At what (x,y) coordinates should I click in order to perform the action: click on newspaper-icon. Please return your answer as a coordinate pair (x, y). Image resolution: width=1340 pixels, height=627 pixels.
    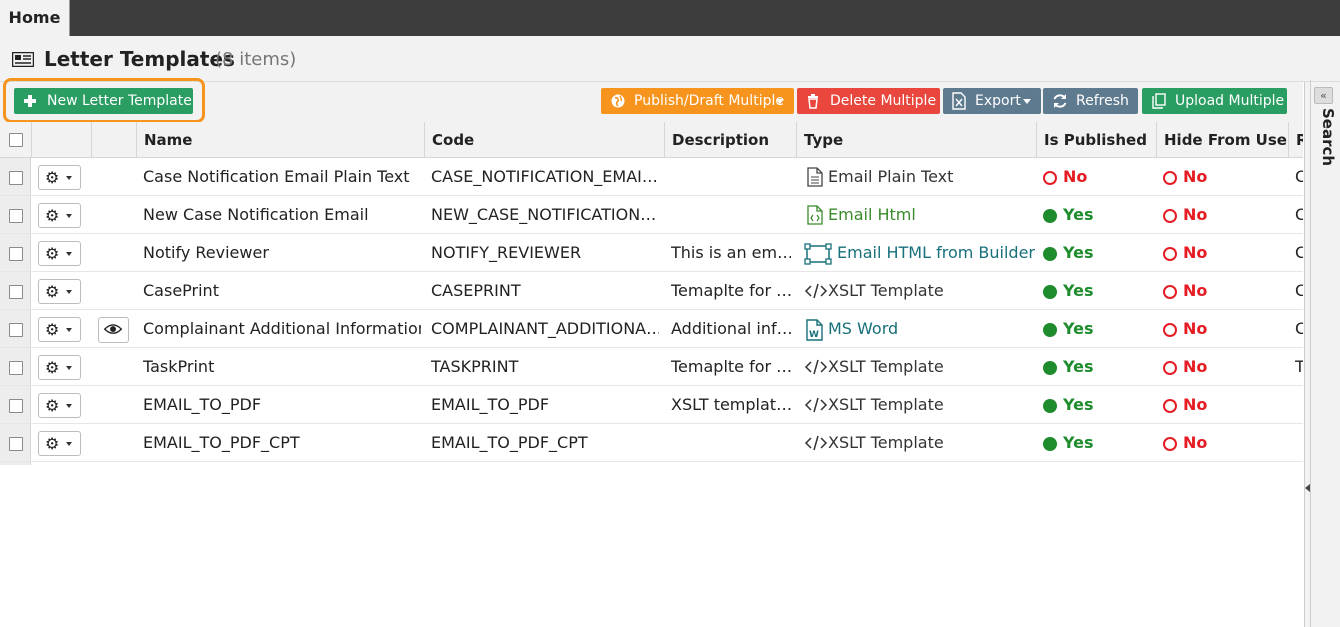
    Looking at the image, I should click on (23, 59).